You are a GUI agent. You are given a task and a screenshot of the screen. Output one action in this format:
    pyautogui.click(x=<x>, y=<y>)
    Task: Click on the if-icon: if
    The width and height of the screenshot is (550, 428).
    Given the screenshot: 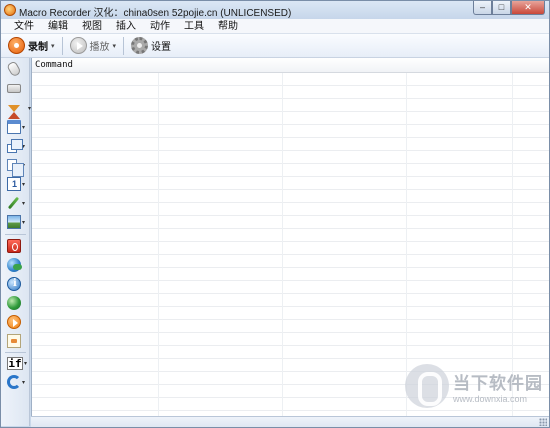 What is the action you would take?
    pyautogui.click(x=15, y=363)
    